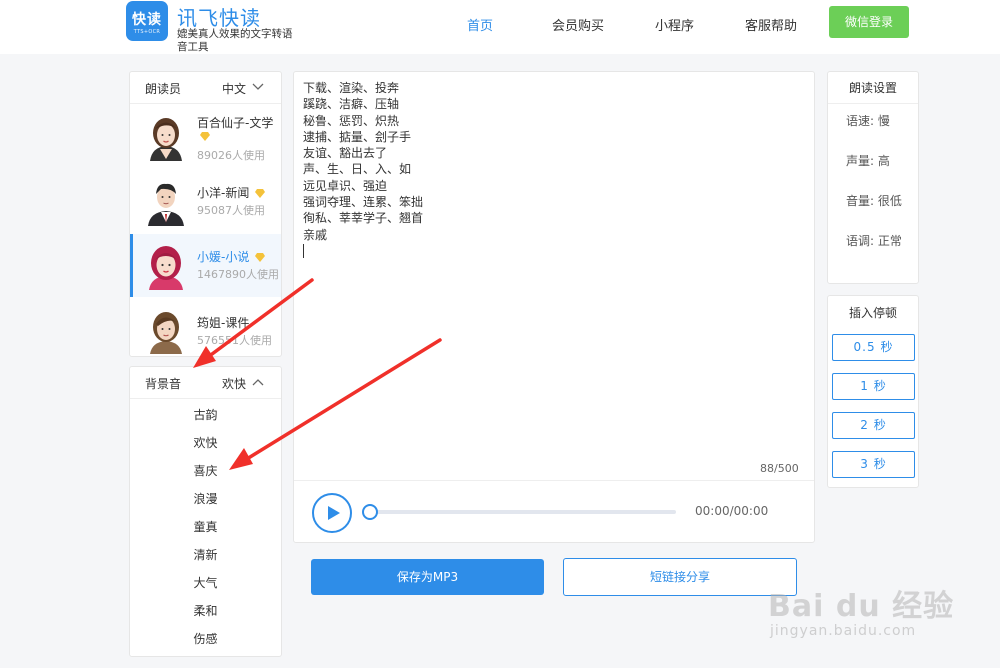 This screenshot has width=1000, height=668. Describe the element at coordinates (205, 201) in the screenshot. I see `voice-item-xiaoyang: 小洋-新闻 95087人使用` at that location.